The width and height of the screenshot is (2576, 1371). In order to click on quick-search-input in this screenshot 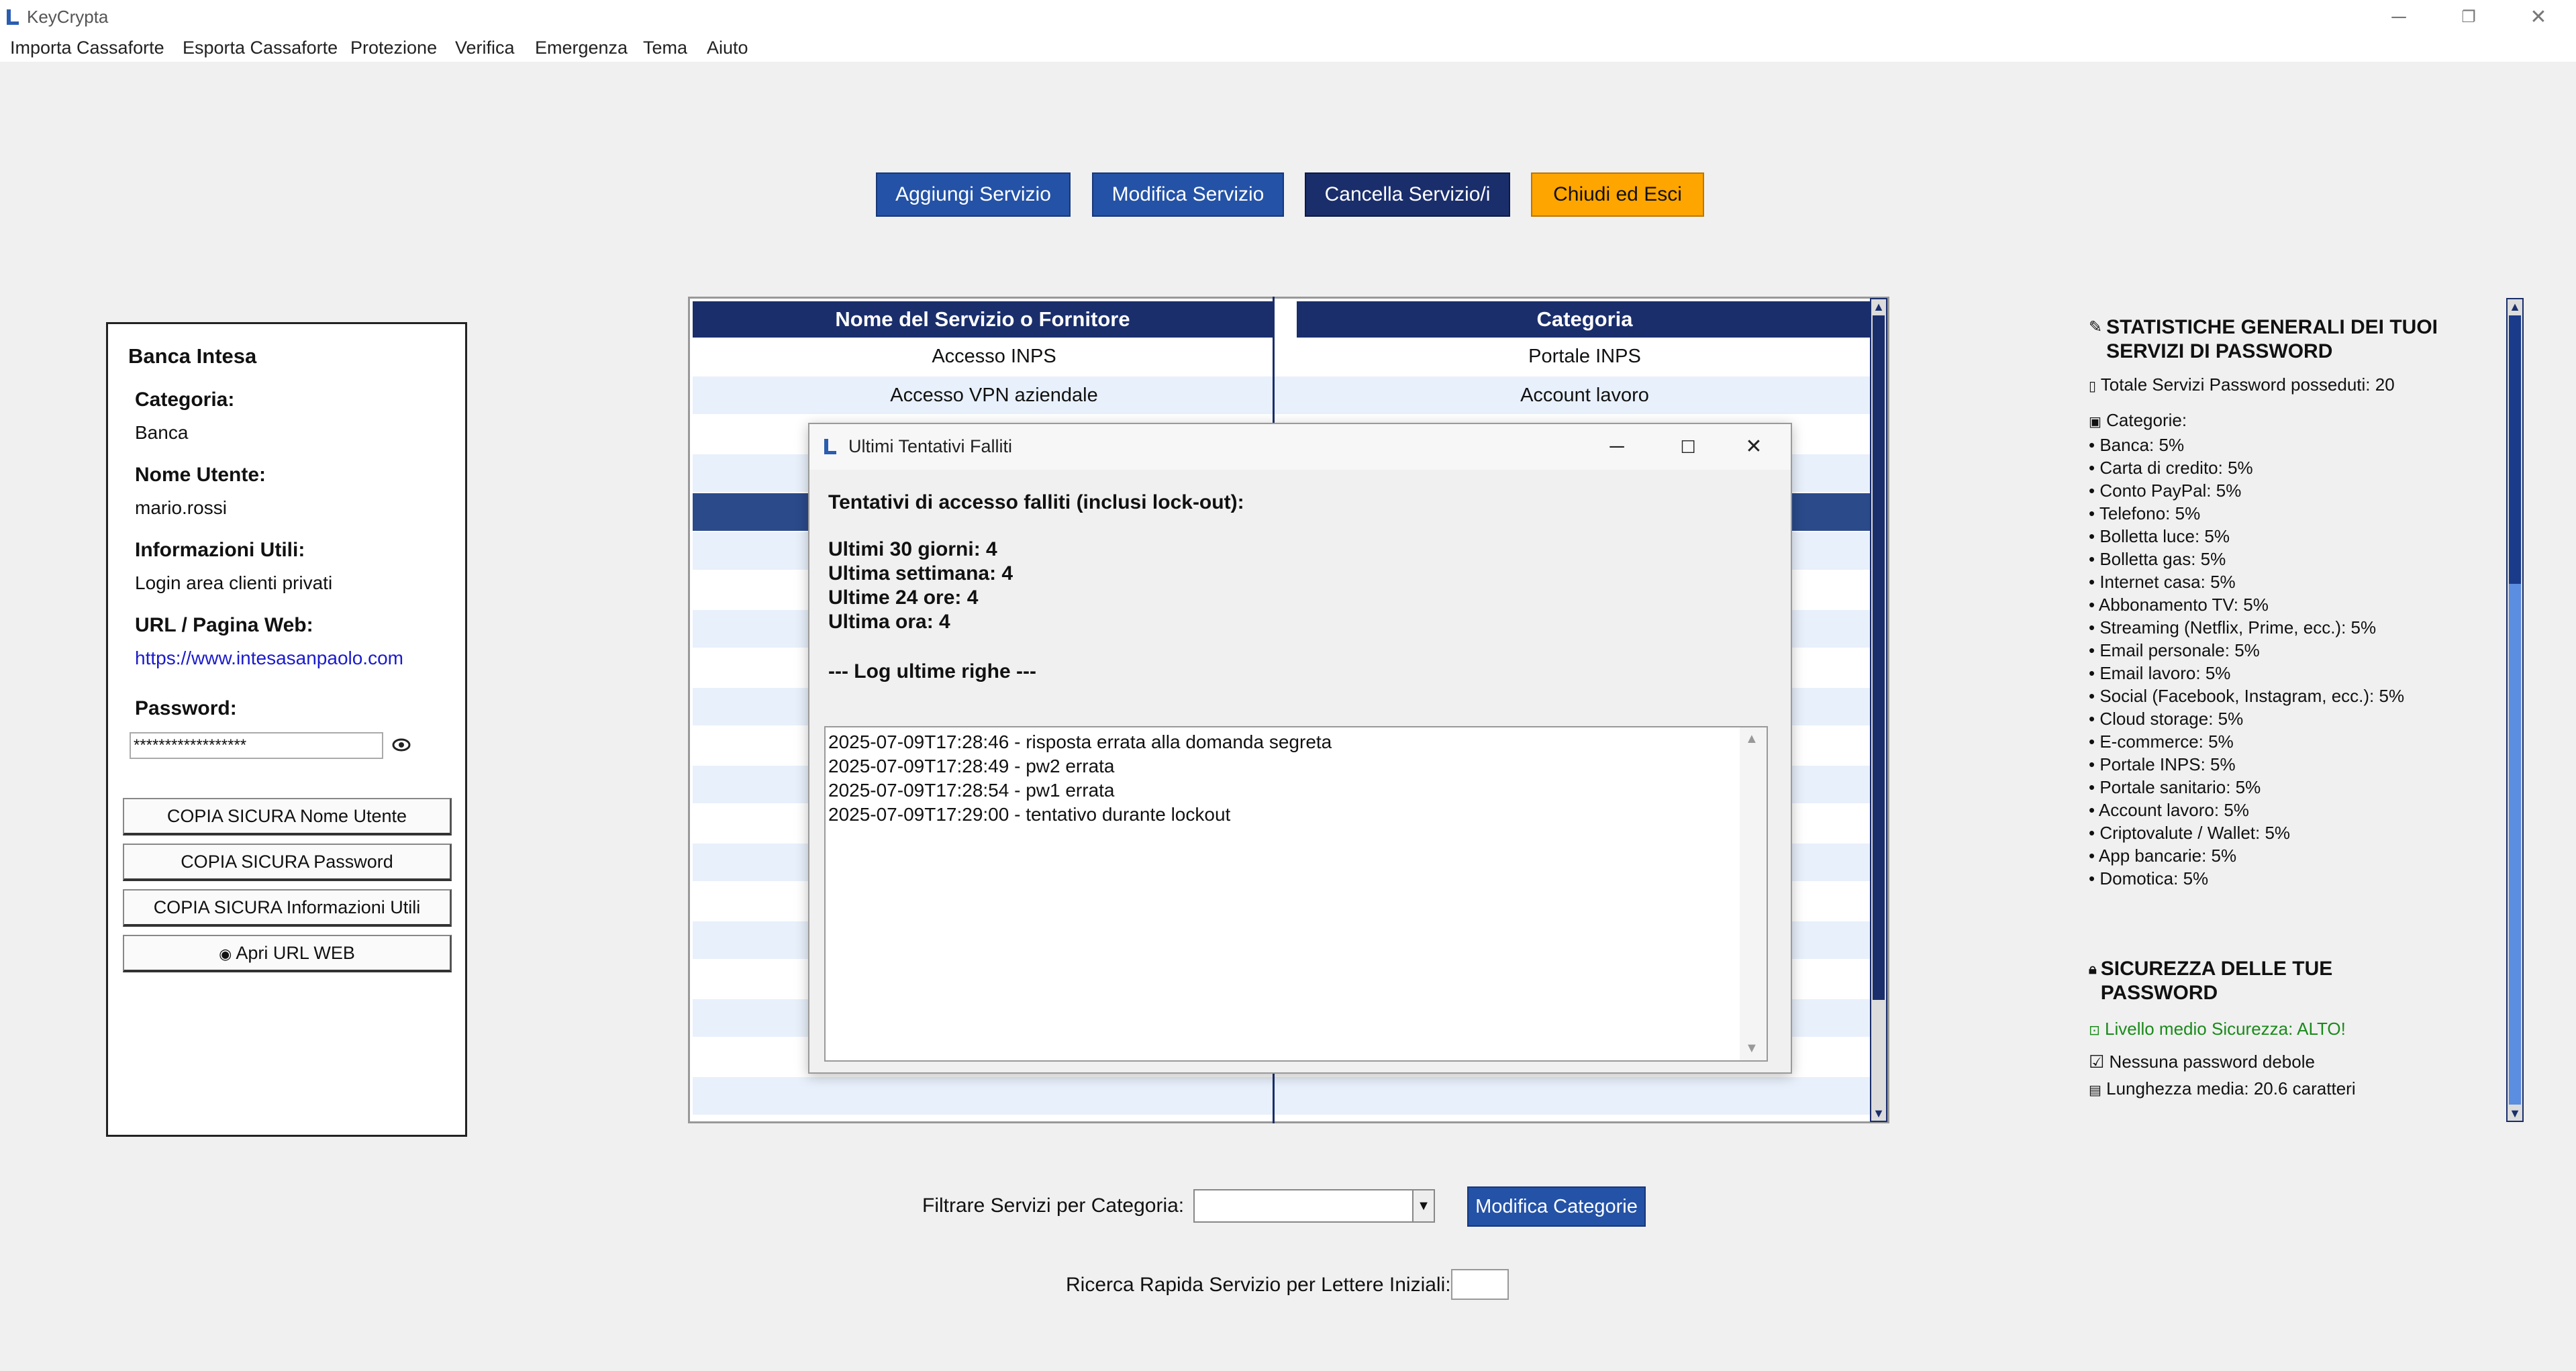, I will do `click(1480, 1284)`.